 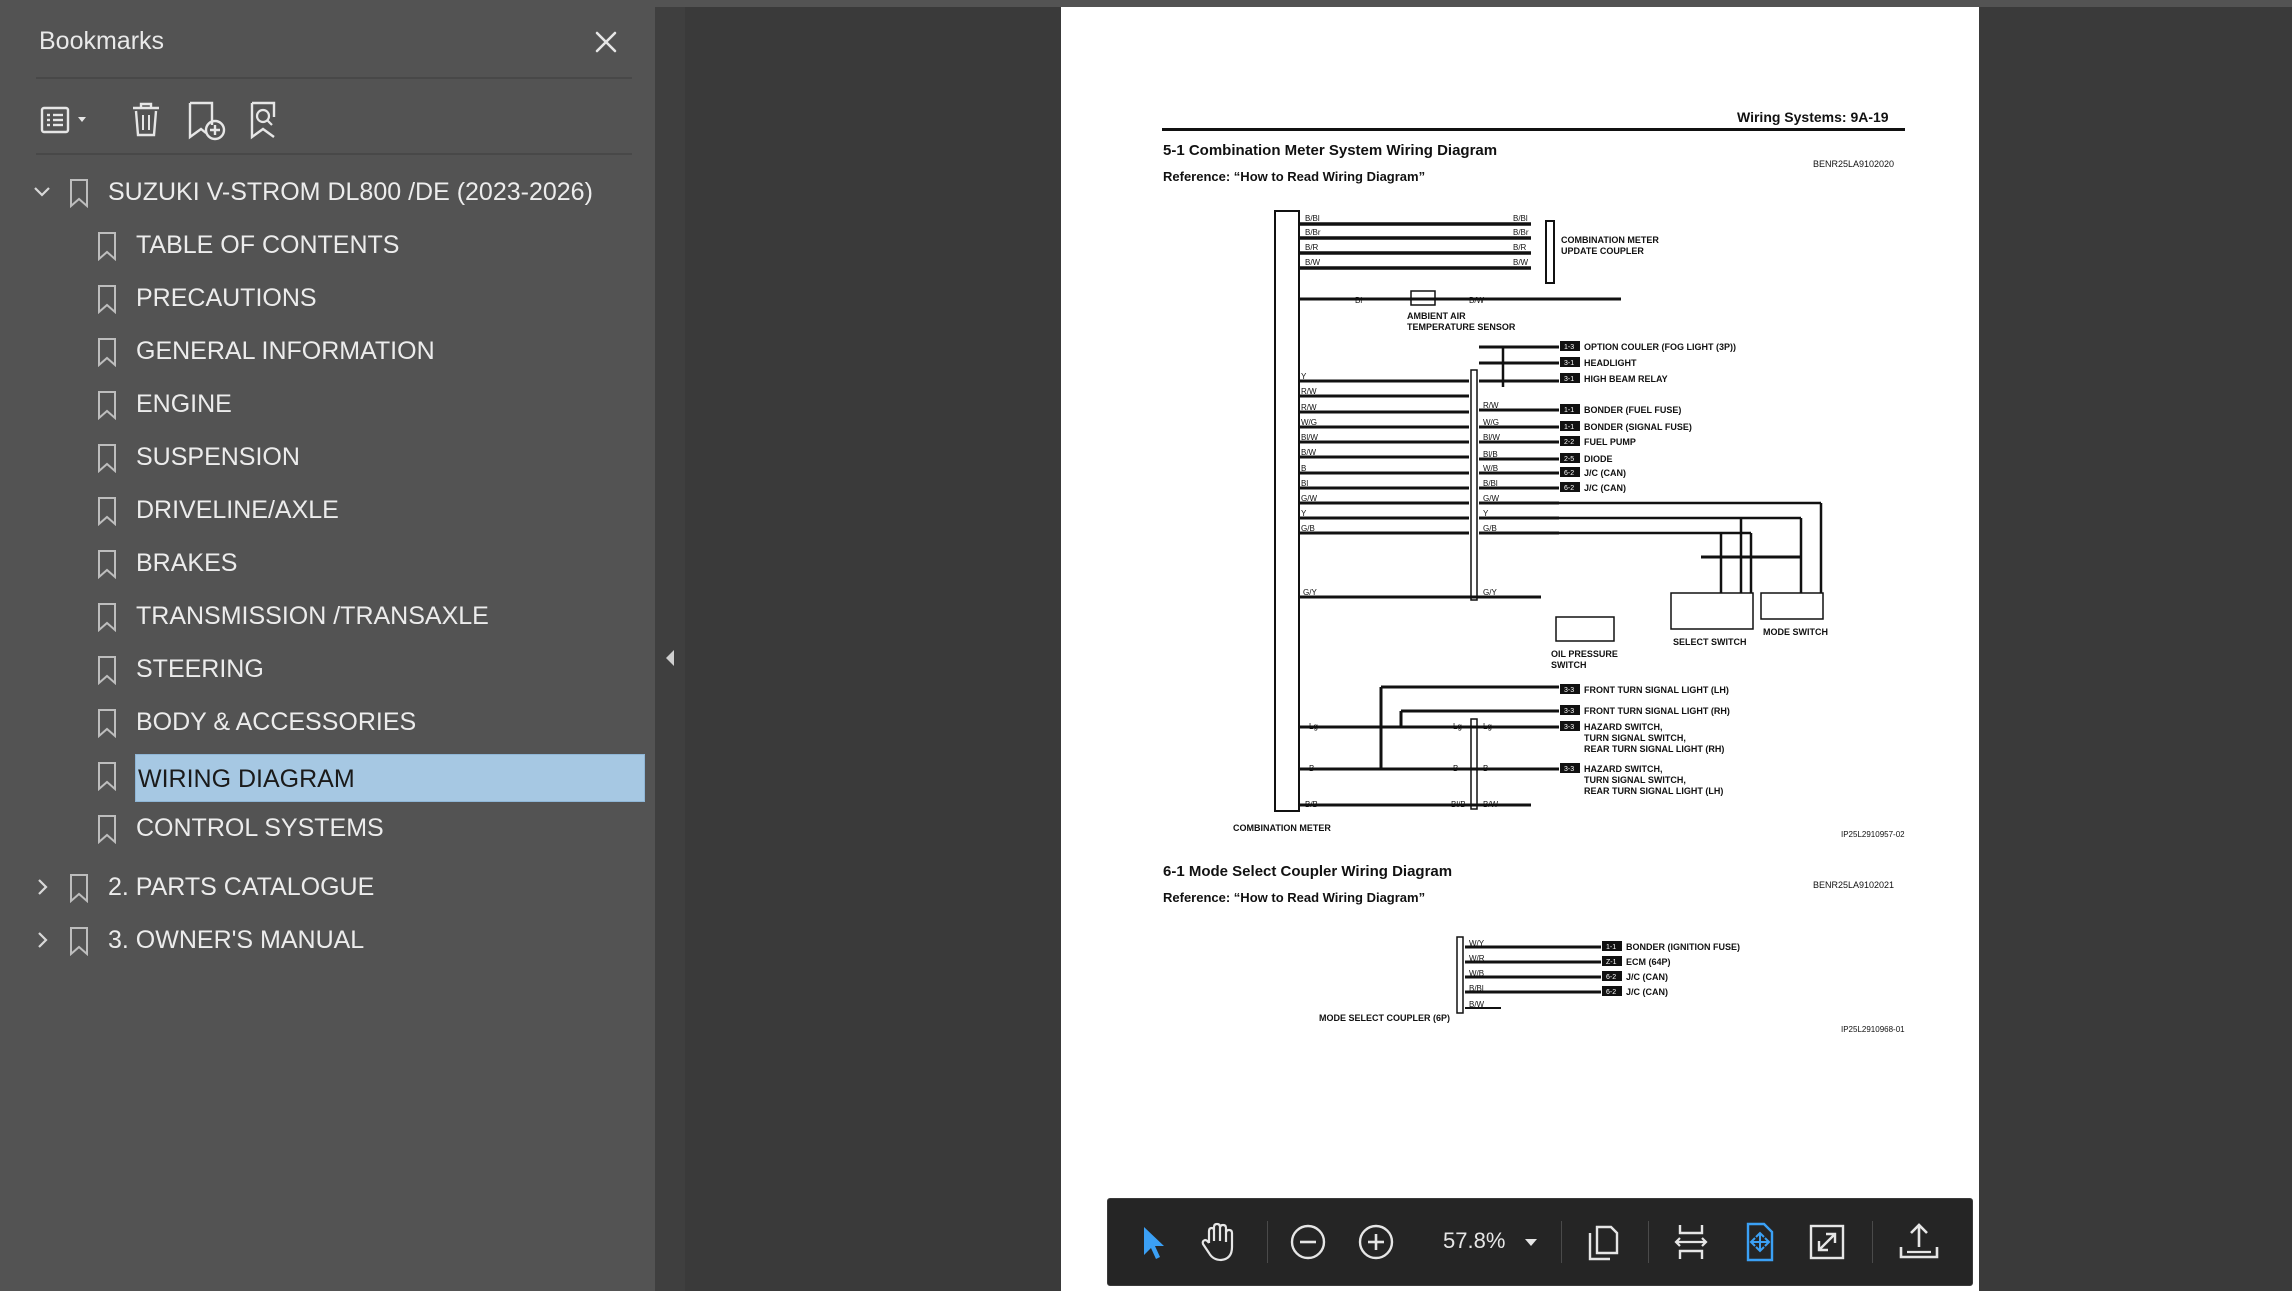 I want to click on bookmark-parts-catalogue: 2. PARTS CATALOGUE, so click(x=327, y=887).